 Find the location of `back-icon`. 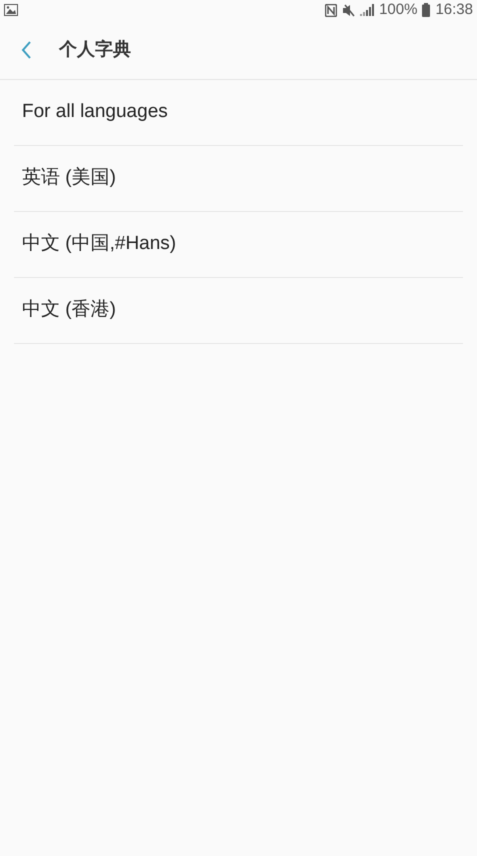

back-icon is located at coordinates (26, 50).